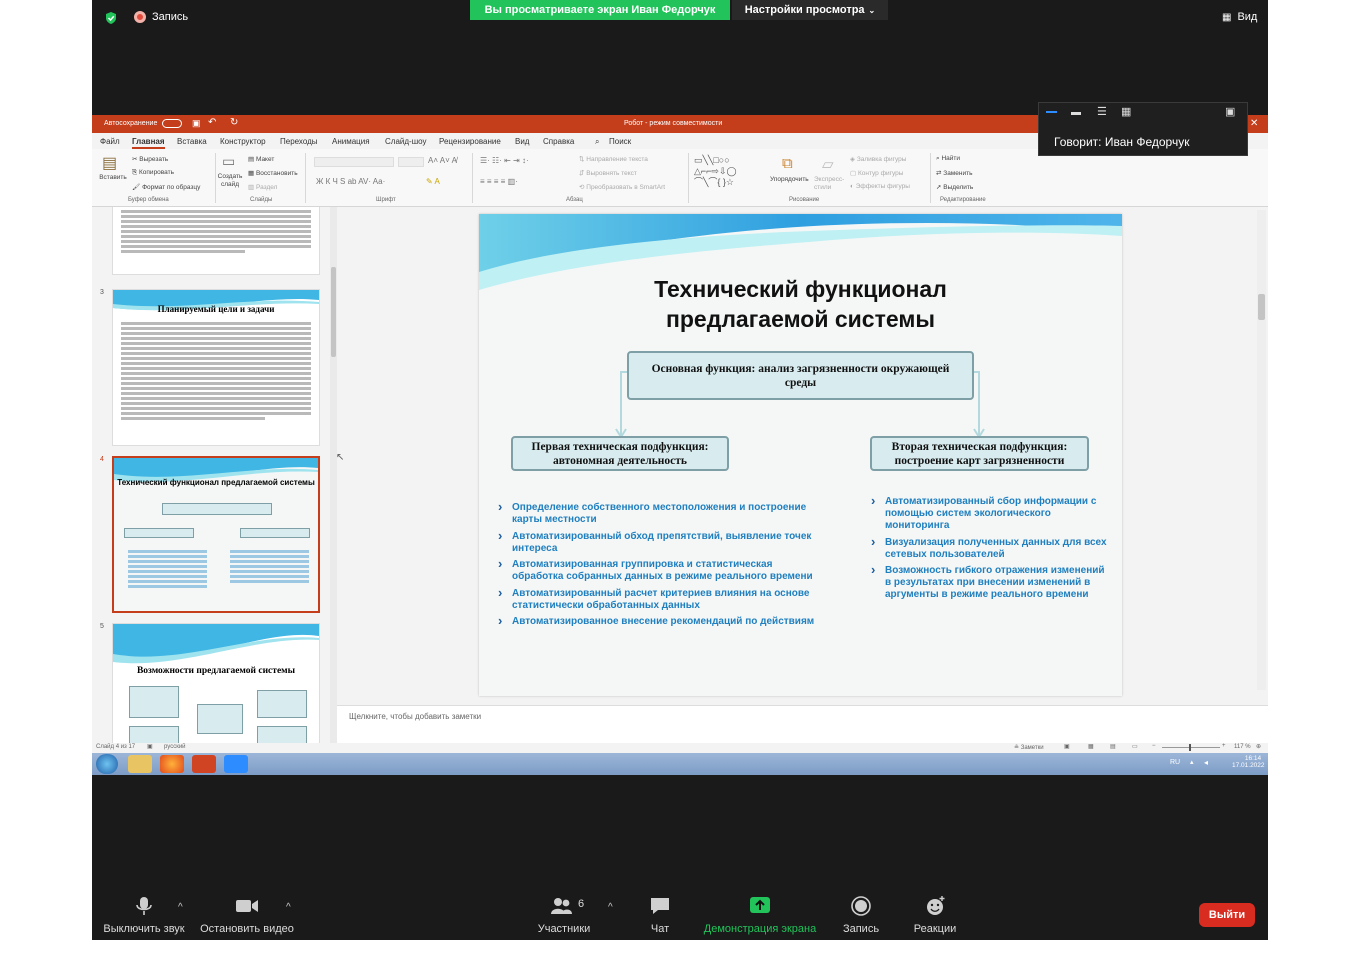  I want to click on gallery-view-icon: ▦, so click(1126, 111).